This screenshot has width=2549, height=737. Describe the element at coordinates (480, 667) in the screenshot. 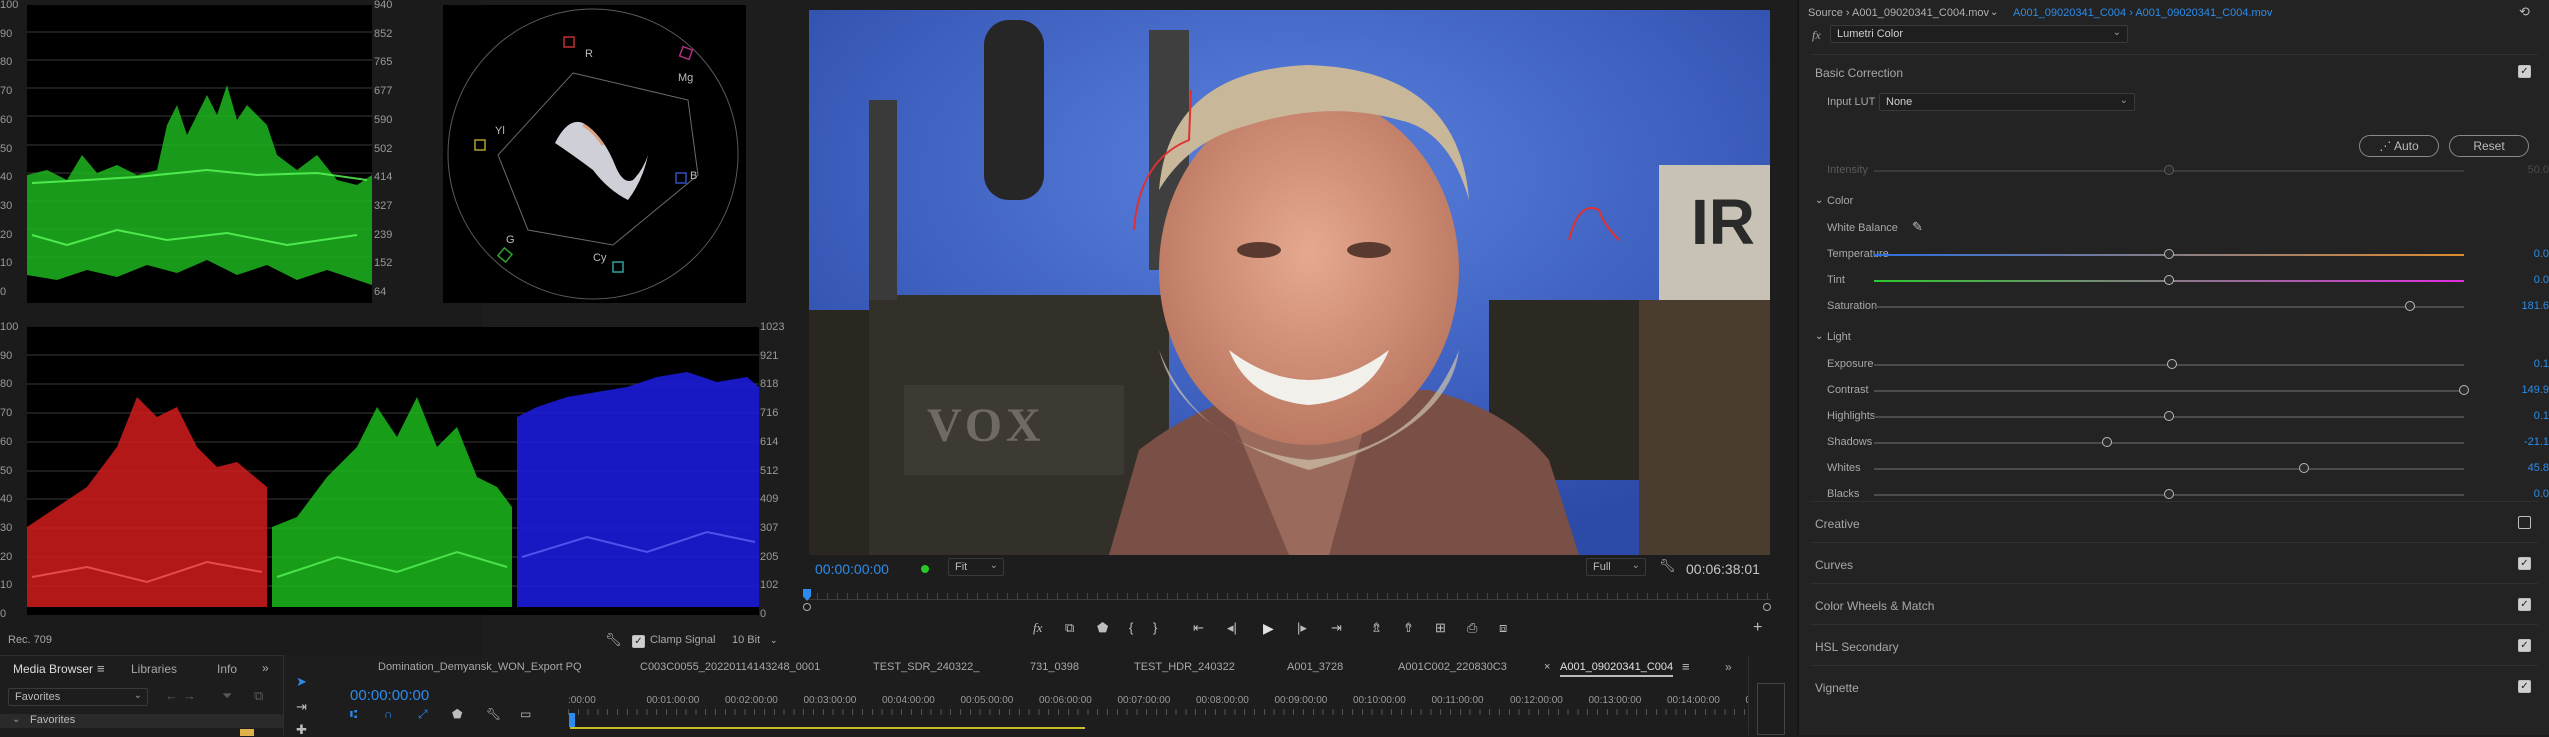

I see `sequence-tab: Domination_Demyansk_WON_Export PQ` at that location.